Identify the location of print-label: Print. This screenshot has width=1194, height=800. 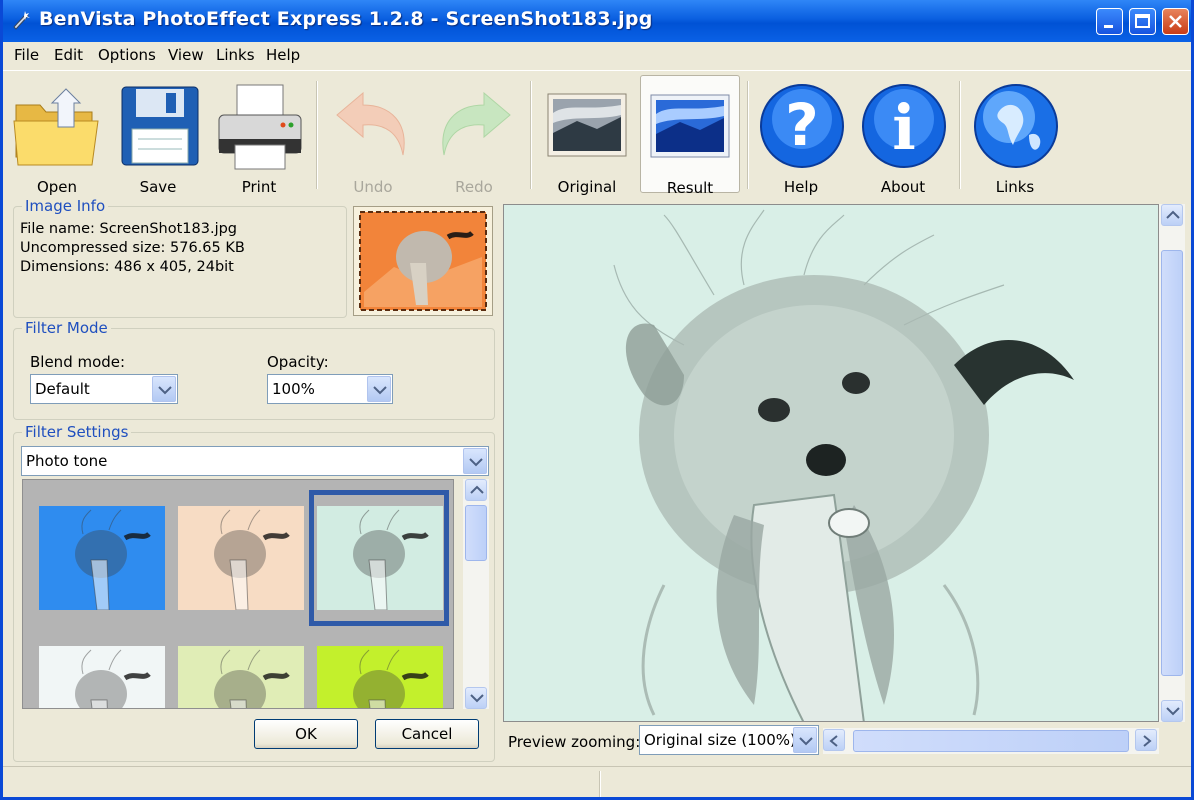
(259, 187).